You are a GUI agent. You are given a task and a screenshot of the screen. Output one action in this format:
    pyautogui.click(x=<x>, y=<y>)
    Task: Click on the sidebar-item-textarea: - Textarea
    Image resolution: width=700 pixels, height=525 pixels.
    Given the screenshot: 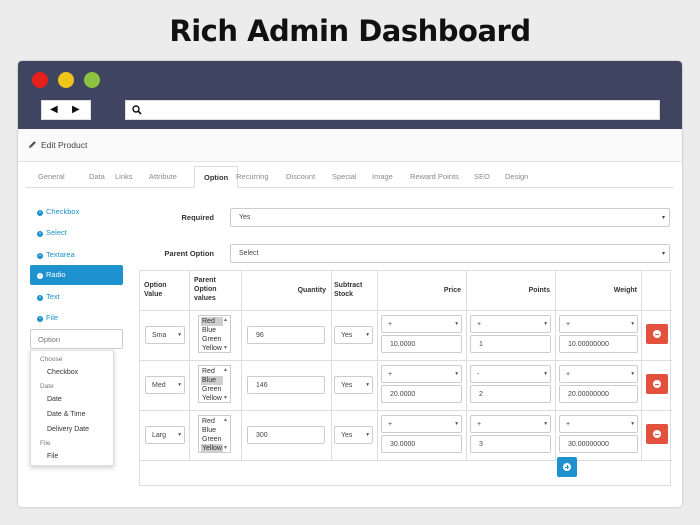 What is the action you would take?
    pyautogui.click(x=76, y=255)
    